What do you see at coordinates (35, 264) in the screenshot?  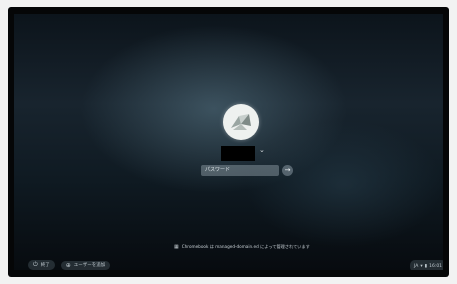 I see `power-icon: ⏻` at bounding box center [35, 264].